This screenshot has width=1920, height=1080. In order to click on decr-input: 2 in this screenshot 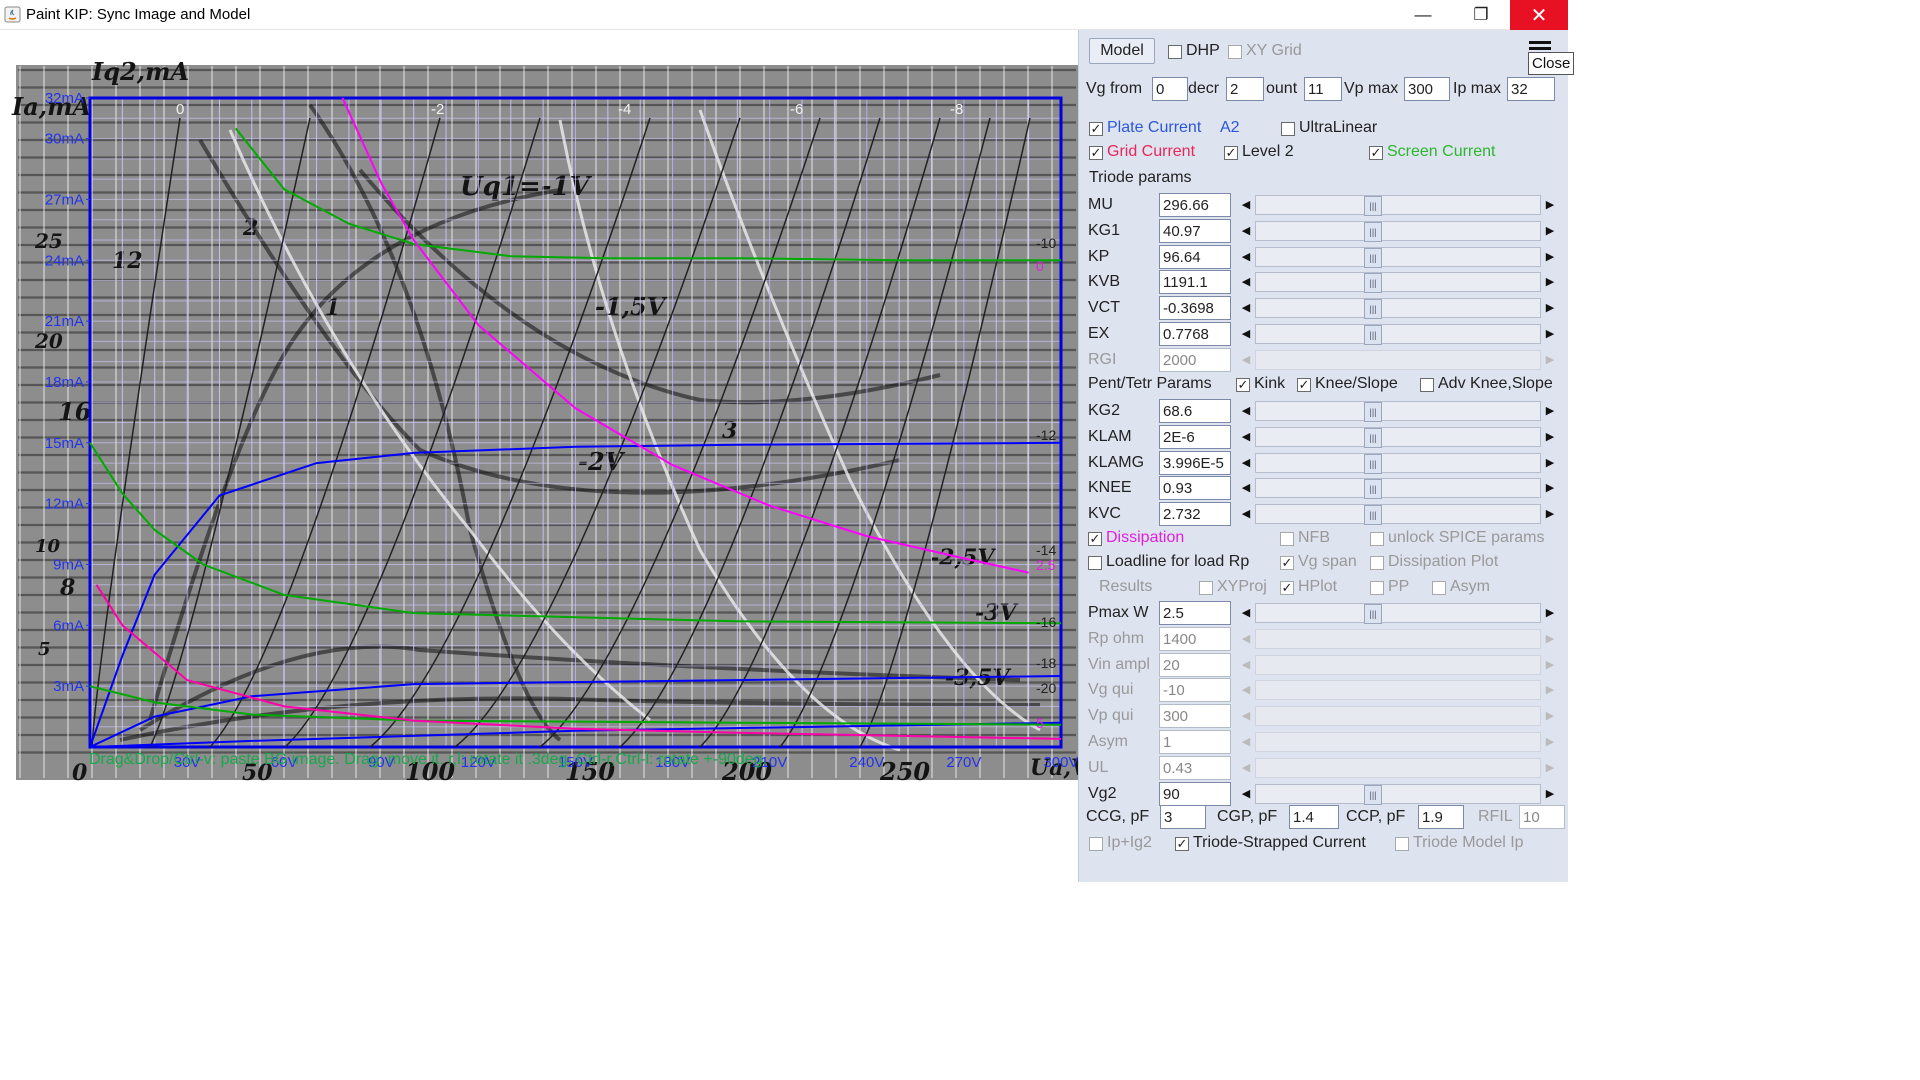, I will do `click(1245, 89)`.